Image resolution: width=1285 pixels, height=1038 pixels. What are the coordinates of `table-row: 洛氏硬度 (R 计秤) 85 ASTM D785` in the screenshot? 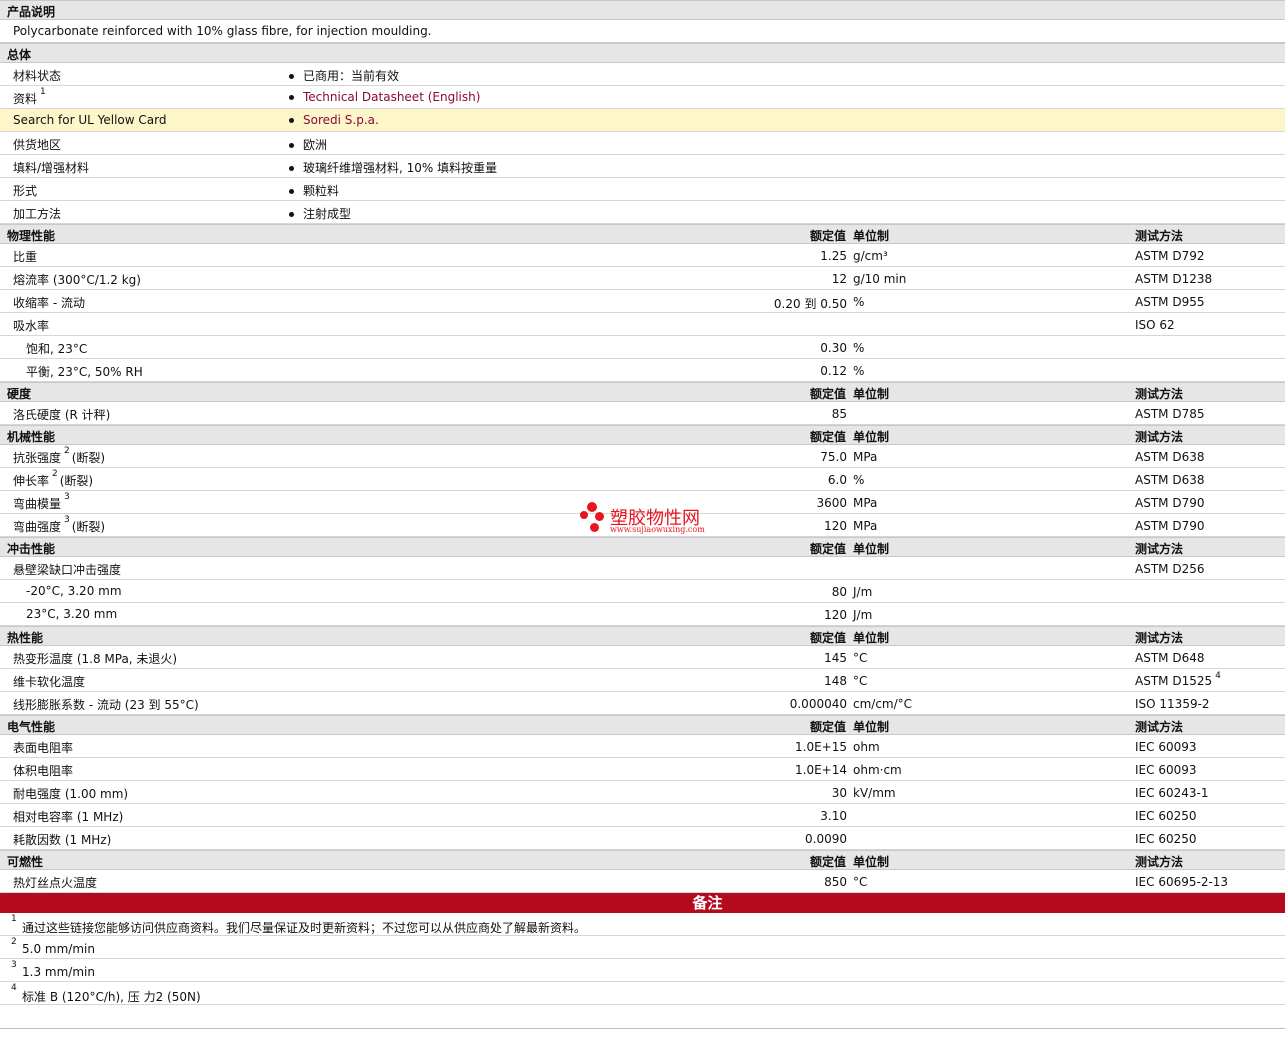 It's located at (642, 413).